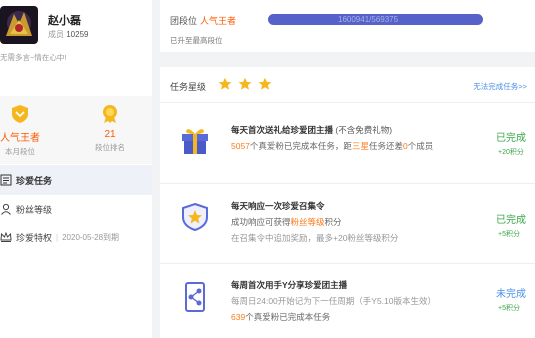 The height and width of the screenshot is (338, 535). Describe the element at coordinates (184, 21) in the screenshot. I see `rank-label-text: 团段位` at that location.